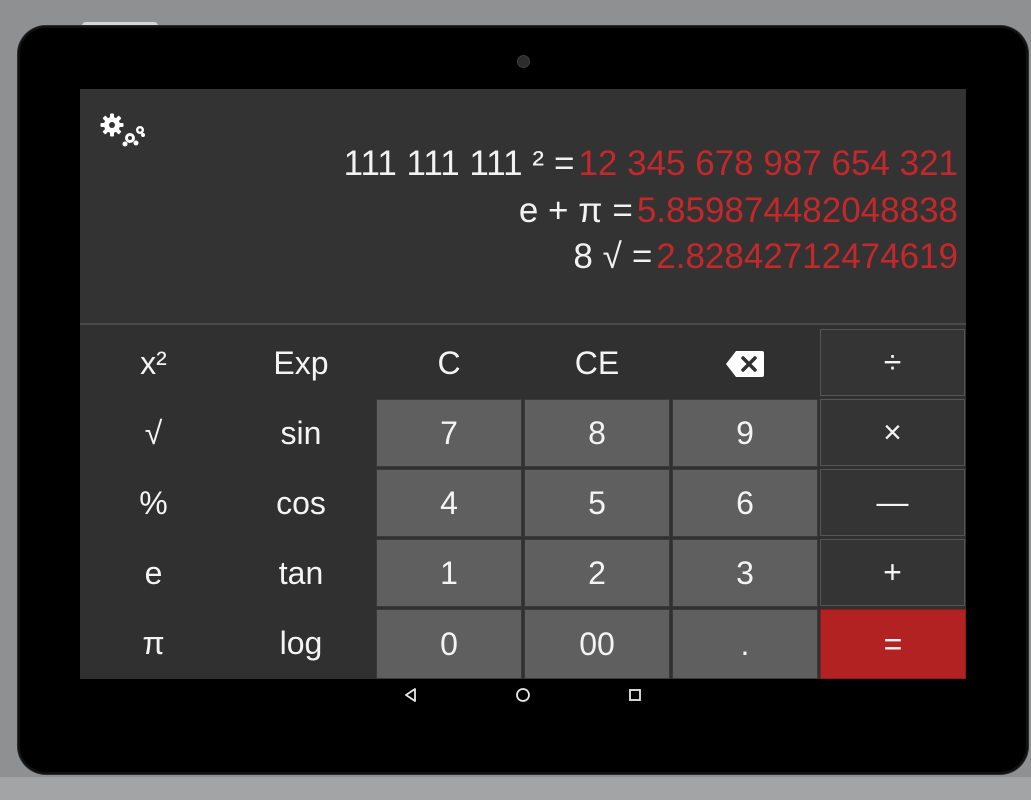  Describe the element at coordinates (892, 362) in the screenshot. I see `divide-button: ÷` at that location.